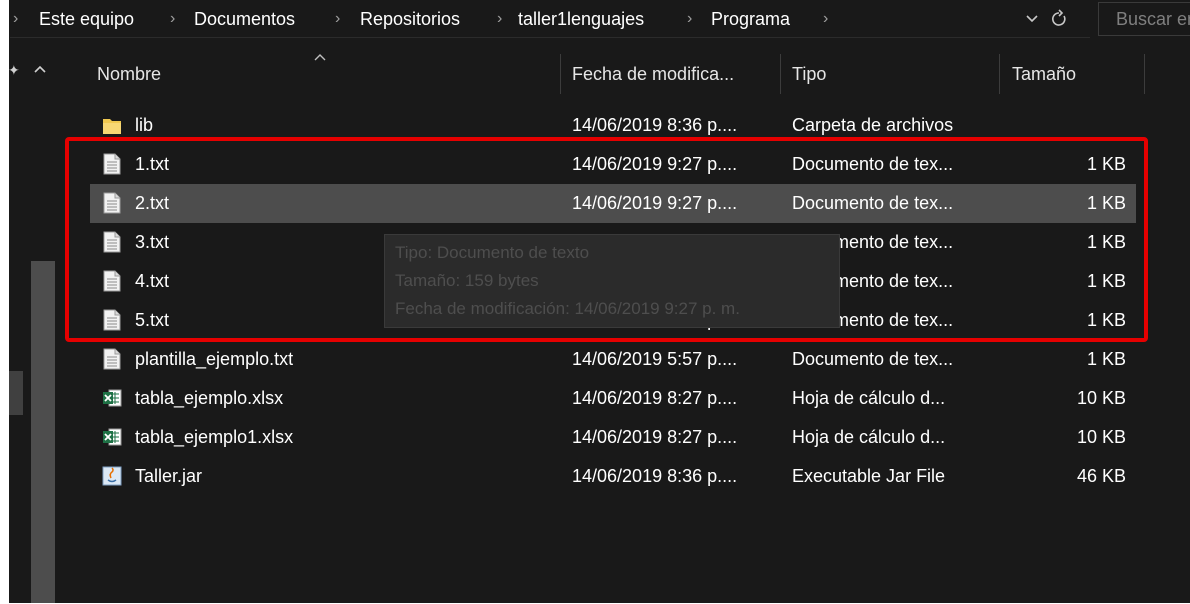 The width and height of the screenshot is (1190, 604). Describe the element at coordinates (15, 19) in the screenshot. I see `breadcrumb-chevron-icon: ›` at that location.